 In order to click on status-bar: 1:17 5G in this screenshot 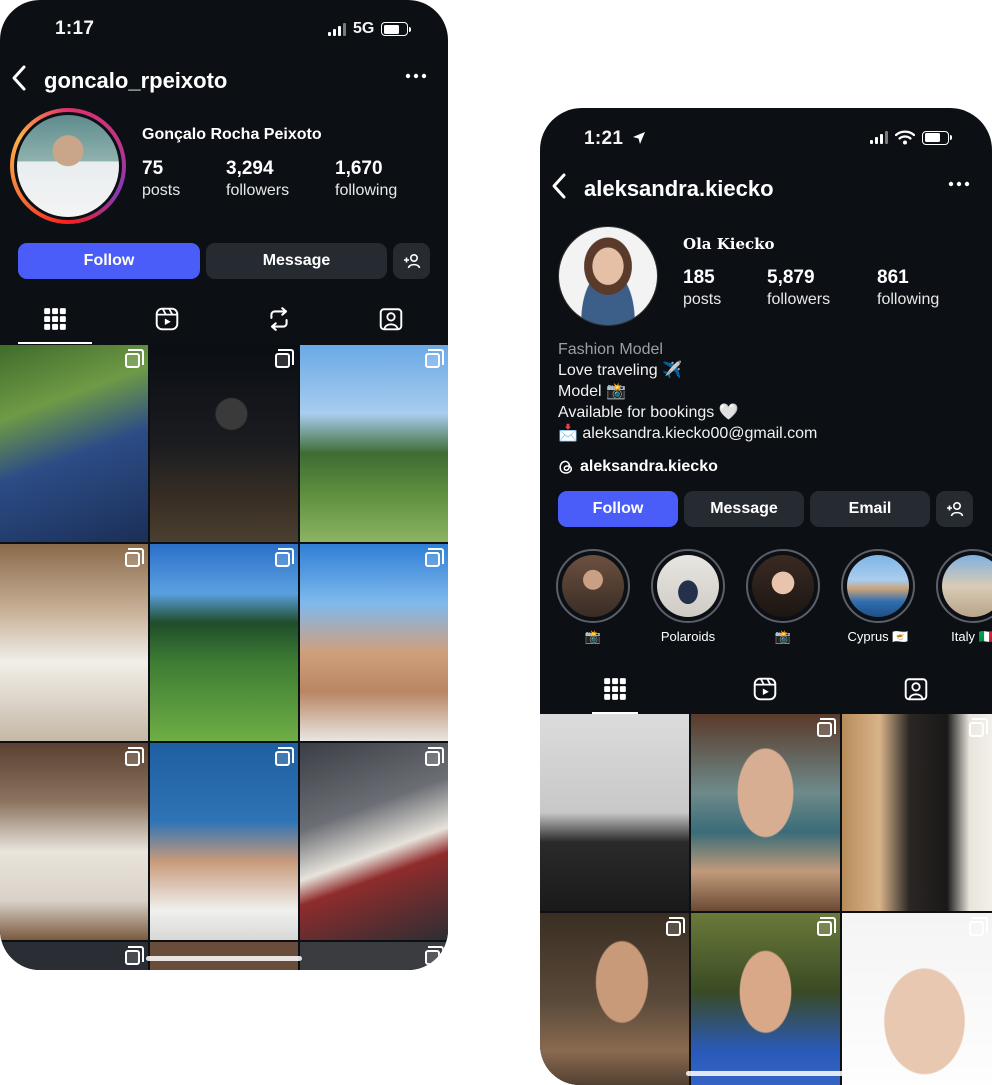, I will do `click(224, 30)`.